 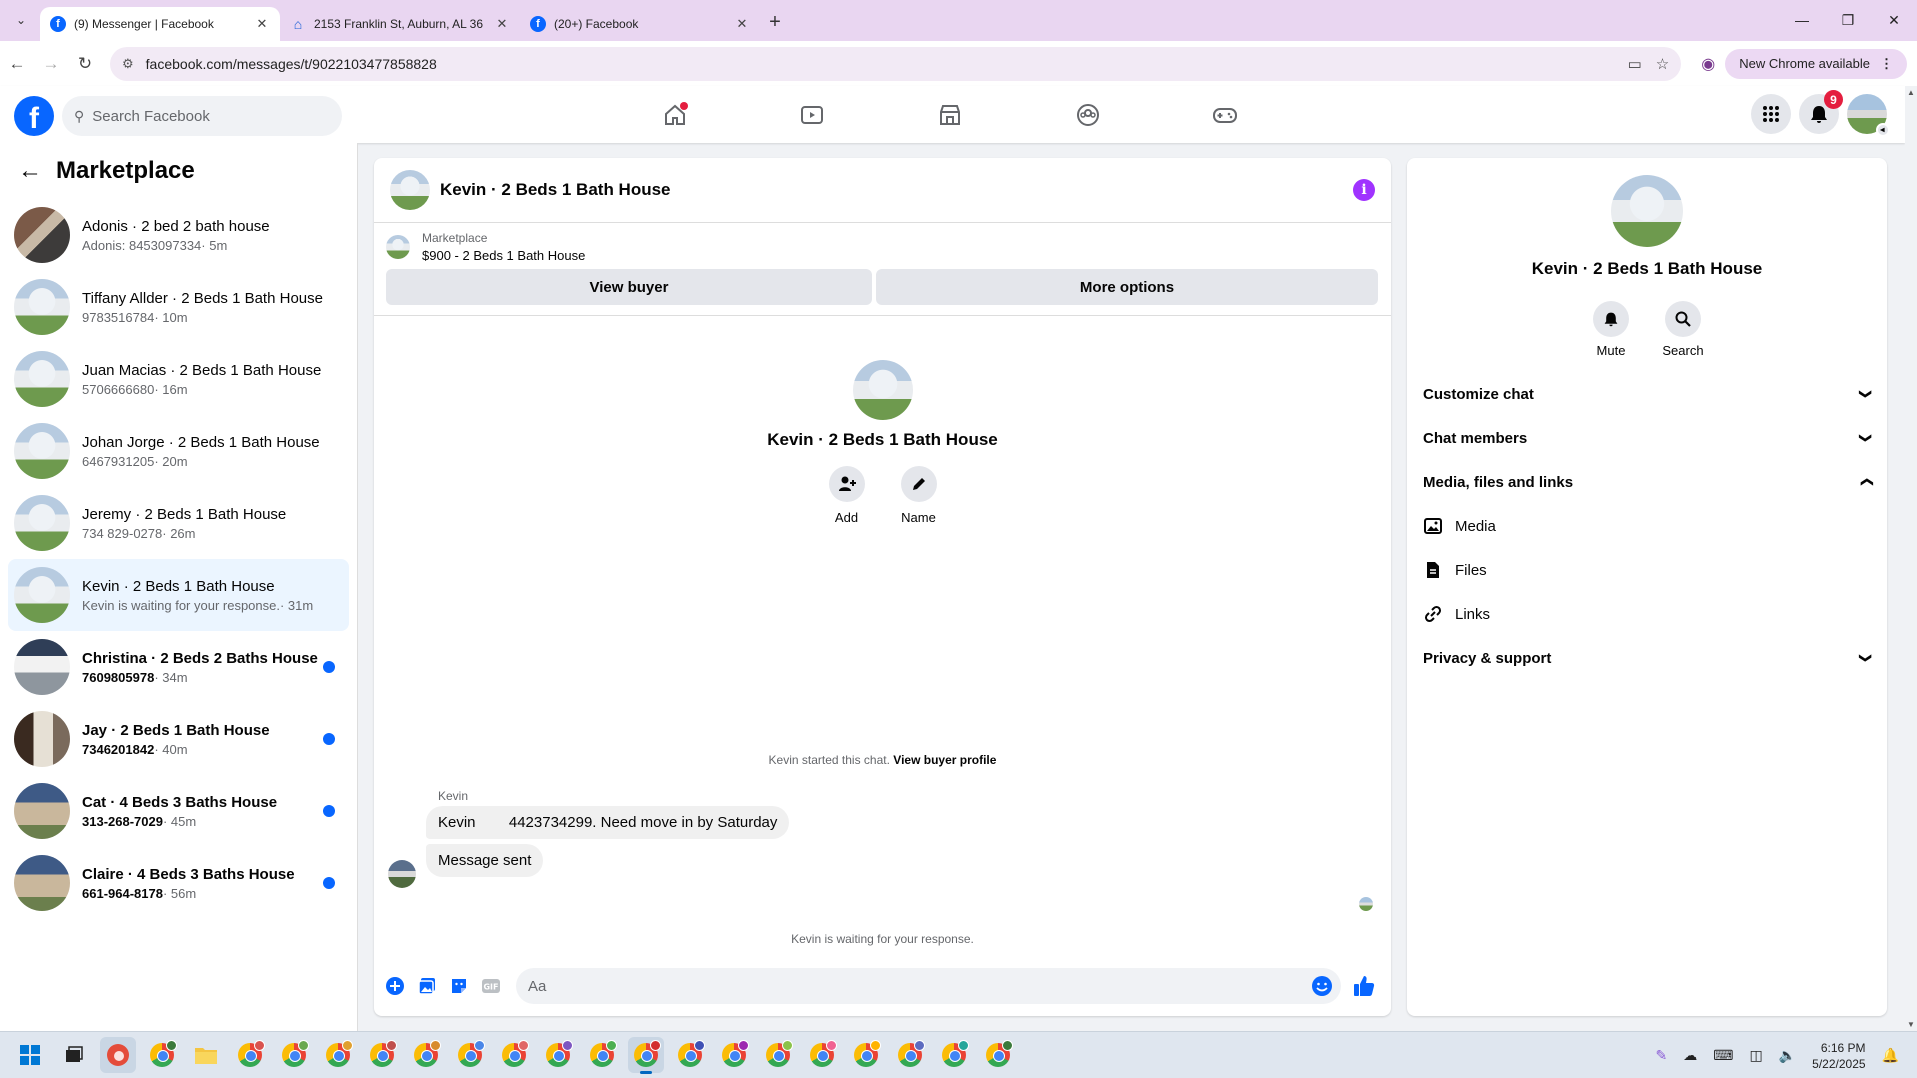 I want to click on customize-chat-row: Customize chat ❯, so click(x=1648, y=394).